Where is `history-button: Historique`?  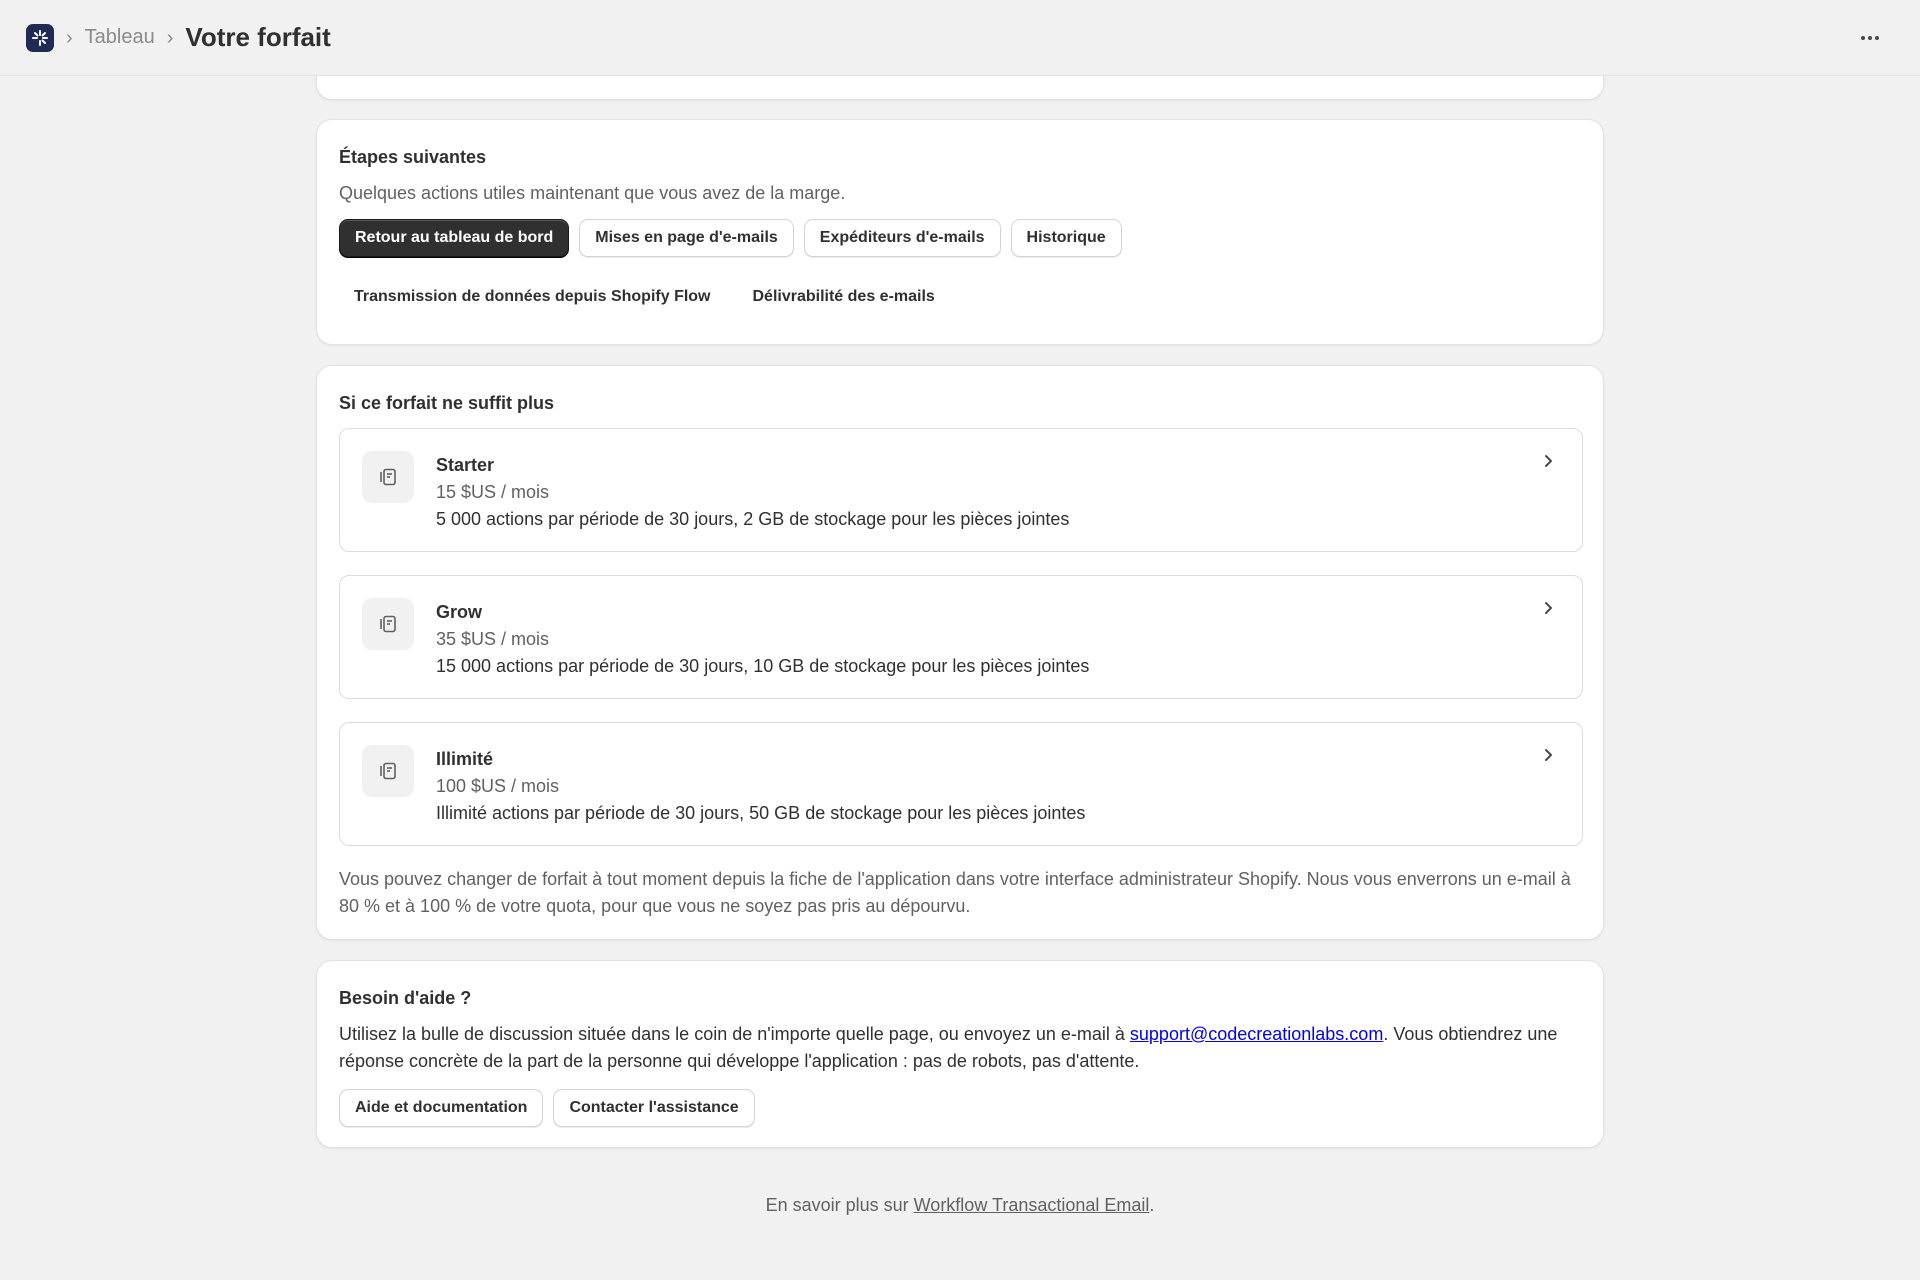
history-button: Historique is located at coordinates (1066, 238).